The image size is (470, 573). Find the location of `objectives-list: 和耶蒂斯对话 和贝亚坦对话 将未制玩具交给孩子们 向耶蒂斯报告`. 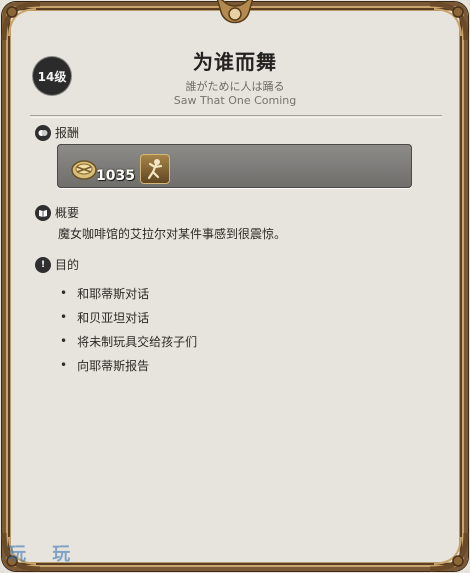

objectives-list: 和耶蒂斯对话 和贝亚坦对话 将未制玩具交给孩子们 向耶蒂斯报告 is located at coordinates (128, 329).